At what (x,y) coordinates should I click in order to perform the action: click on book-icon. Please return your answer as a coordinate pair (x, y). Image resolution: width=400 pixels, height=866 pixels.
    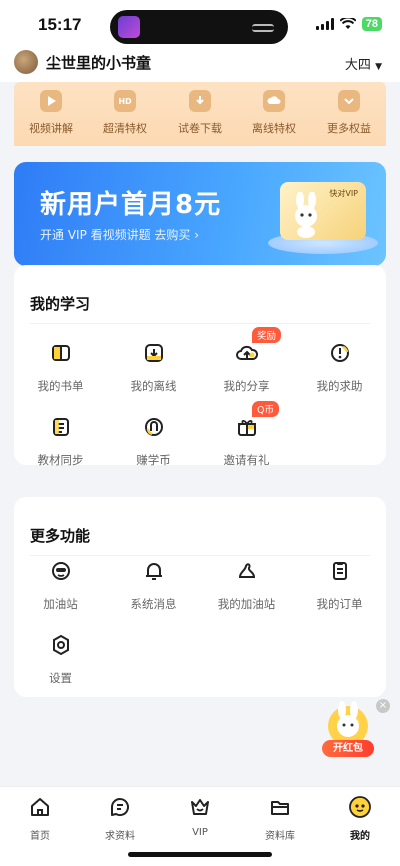
    Looking at the image, I should click on (60, 353).